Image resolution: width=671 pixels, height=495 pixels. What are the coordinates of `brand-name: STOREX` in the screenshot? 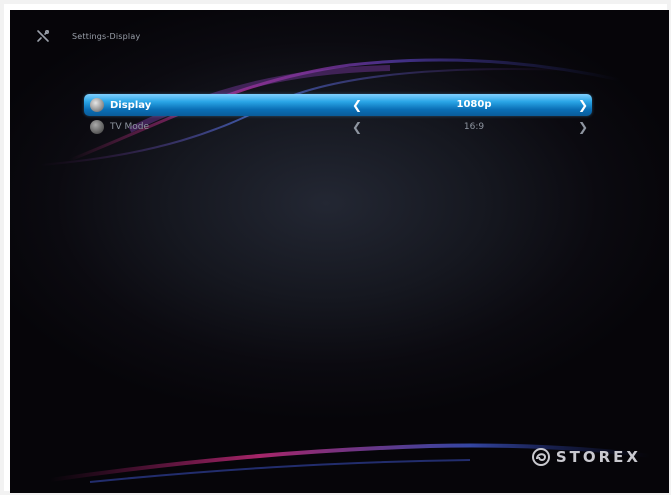 It's located at (598, 457).